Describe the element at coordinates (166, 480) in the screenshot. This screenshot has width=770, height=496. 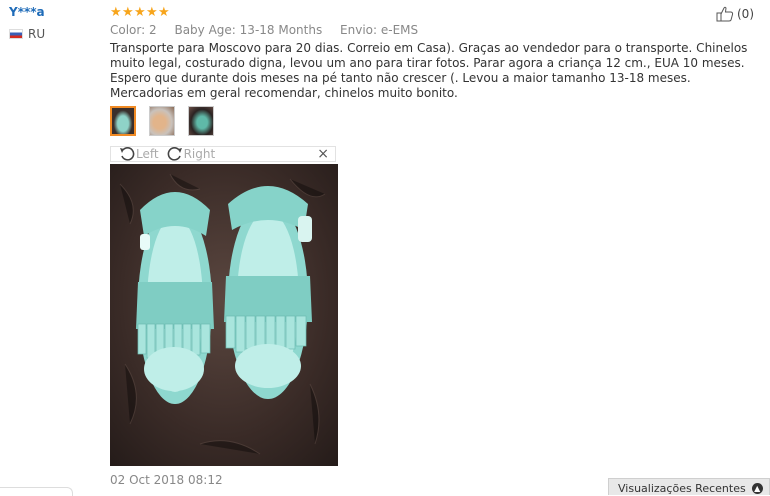
I see `review-date: 02 Oct 2018 08:12` at that location.